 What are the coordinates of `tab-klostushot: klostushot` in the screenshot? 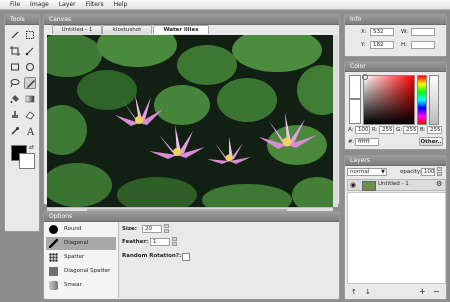 It's located at (127, 29).